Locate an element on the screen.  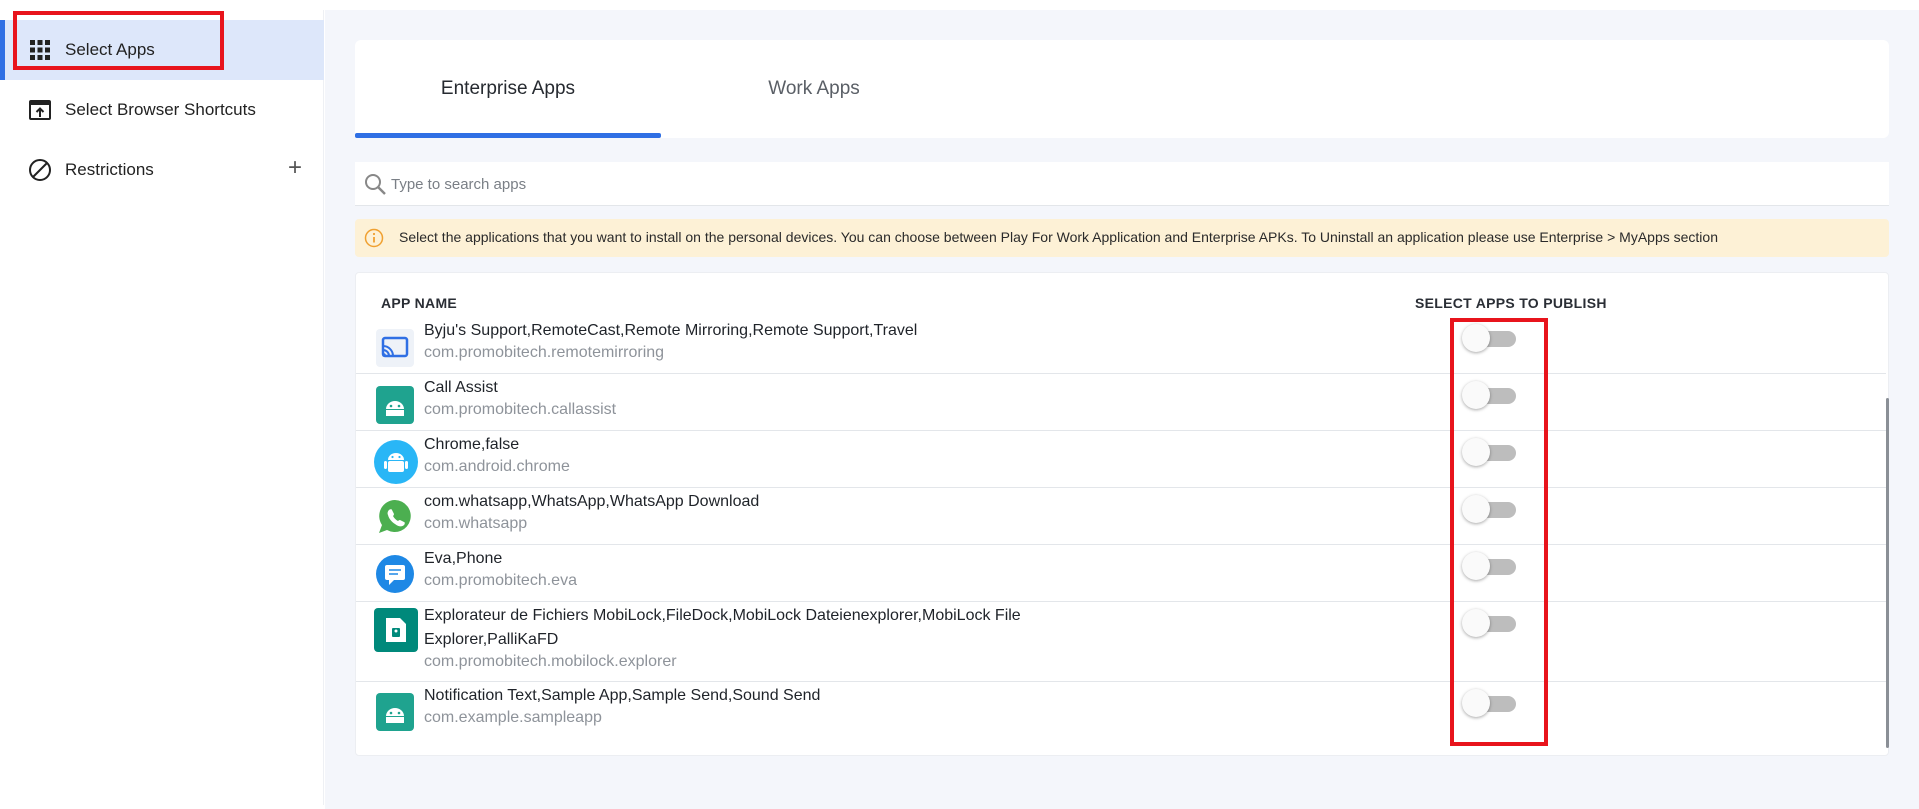
tabs-bar: Enterprise Apps Work Apps is located at coordinates (1122, 89).